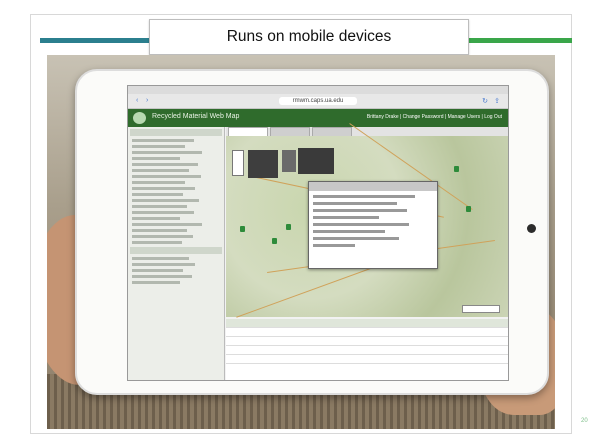  Describe the element at coordinates (318, 90) in the screenshot. I see `status-bar` at that location.